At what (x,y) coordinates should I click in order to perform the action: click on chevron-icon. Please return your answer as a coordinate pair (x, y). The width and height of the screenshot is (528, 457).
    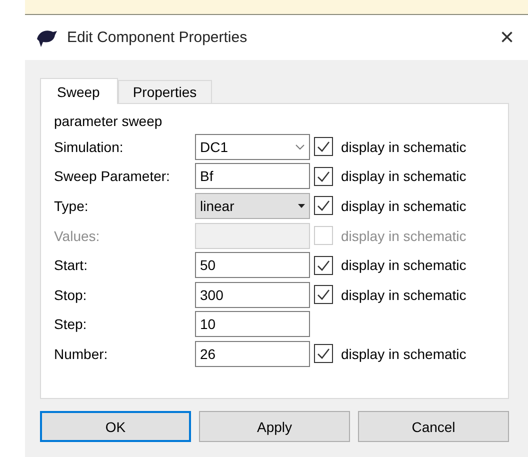
    Looking at the image, I should click on (300, 147).